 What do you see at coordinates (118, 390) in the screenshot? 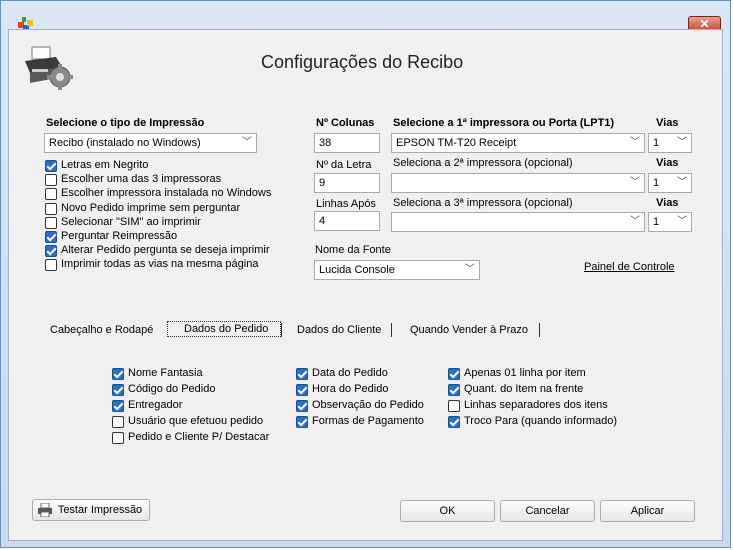
I see `order-field-a2-checkbox` at bounding box center [118, 390].